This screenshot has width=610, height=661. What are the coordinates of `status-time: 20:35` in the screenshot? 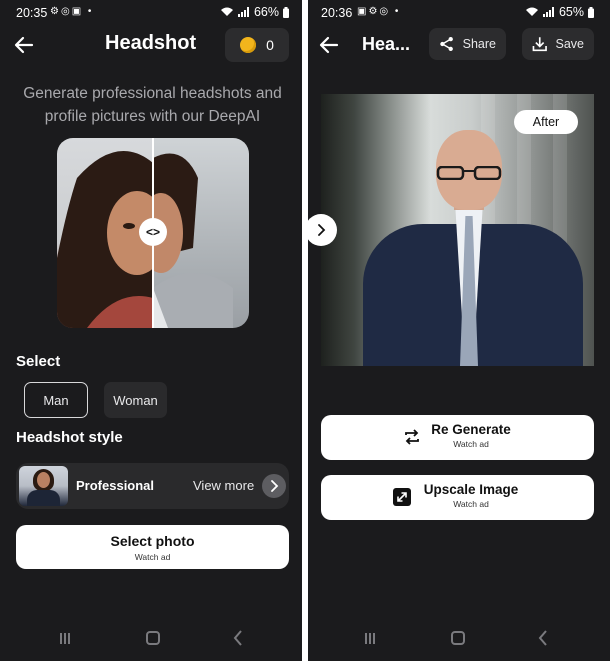 It's located at (32, 13).